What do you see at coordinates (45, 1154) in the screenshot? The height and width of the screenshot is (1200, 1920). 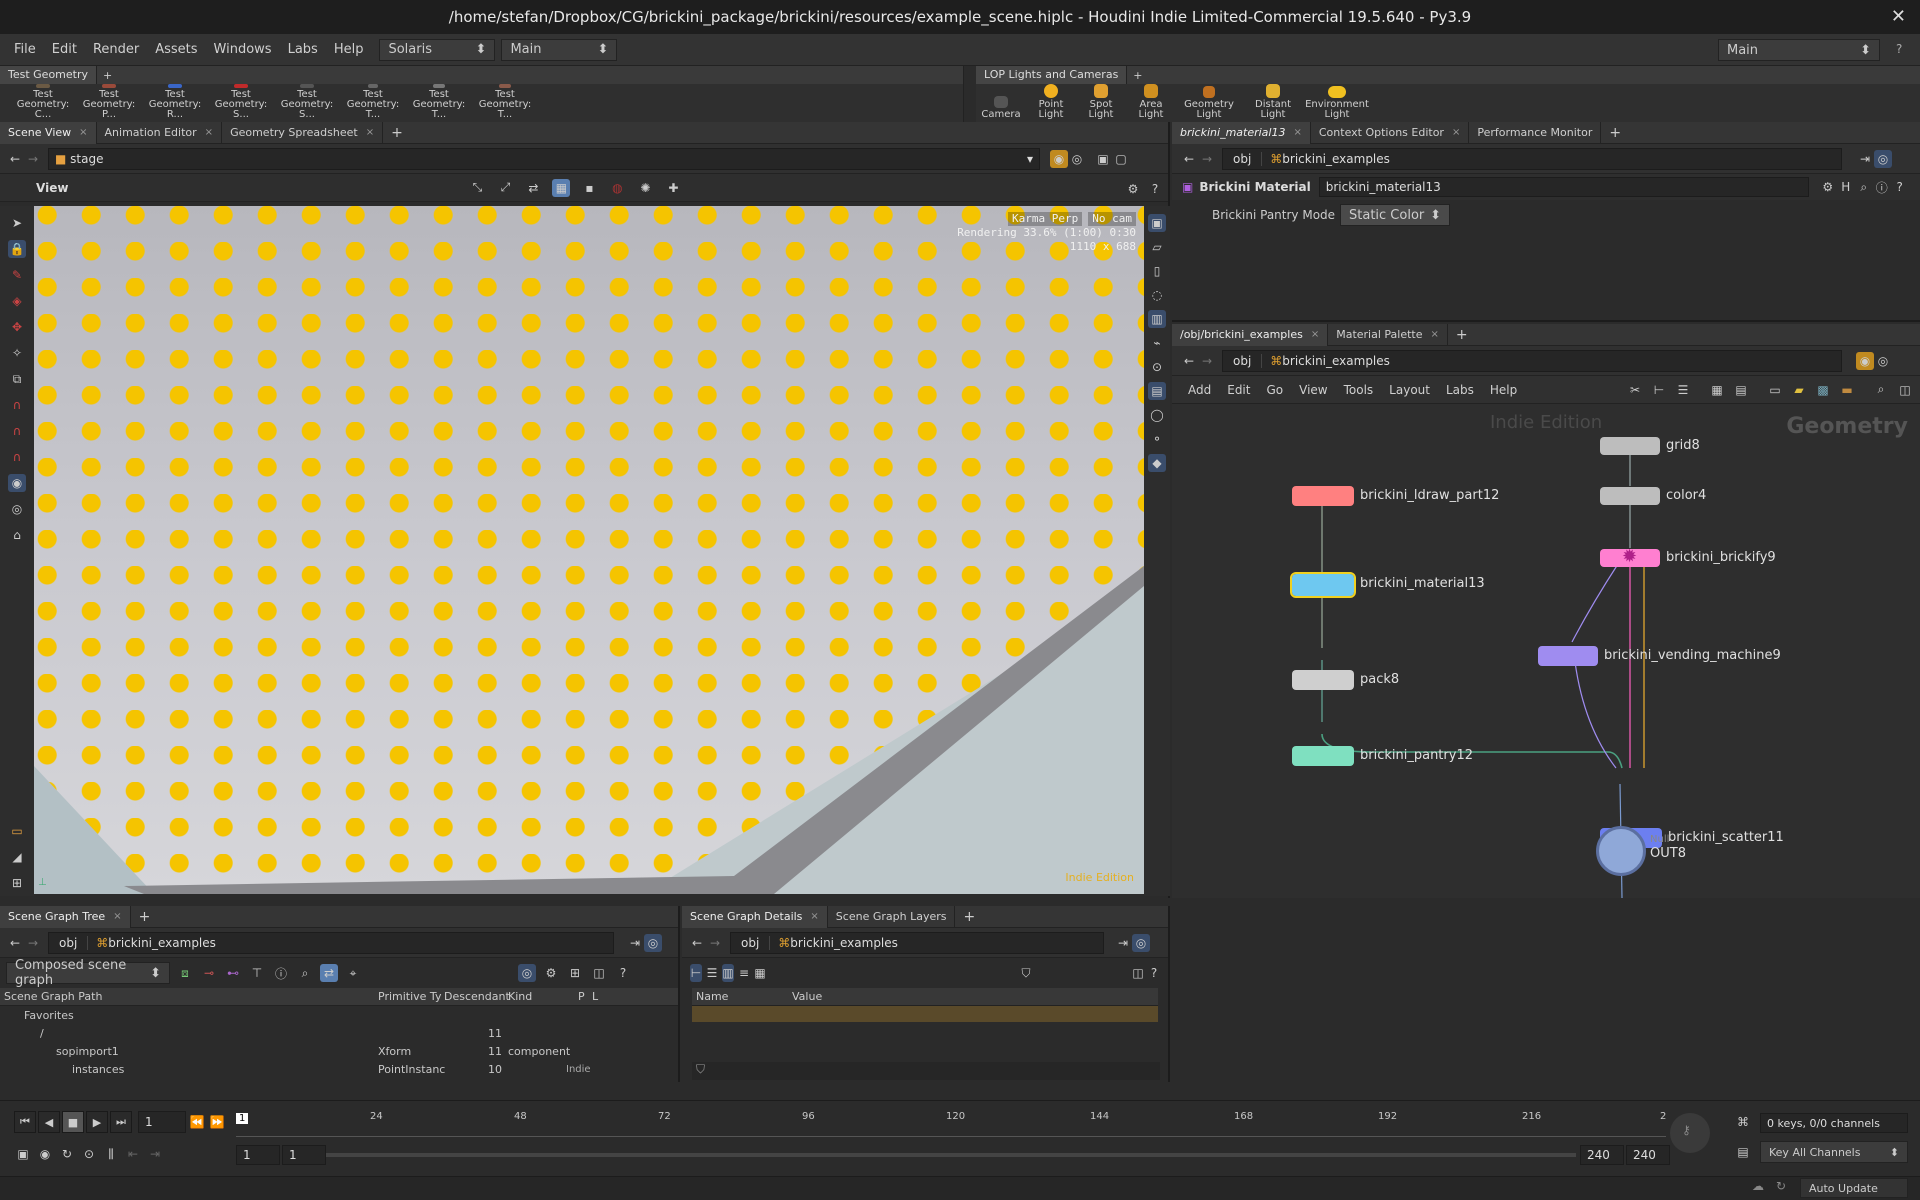 I see `audio-icon: ◉` at bounding box center [45, 1154].